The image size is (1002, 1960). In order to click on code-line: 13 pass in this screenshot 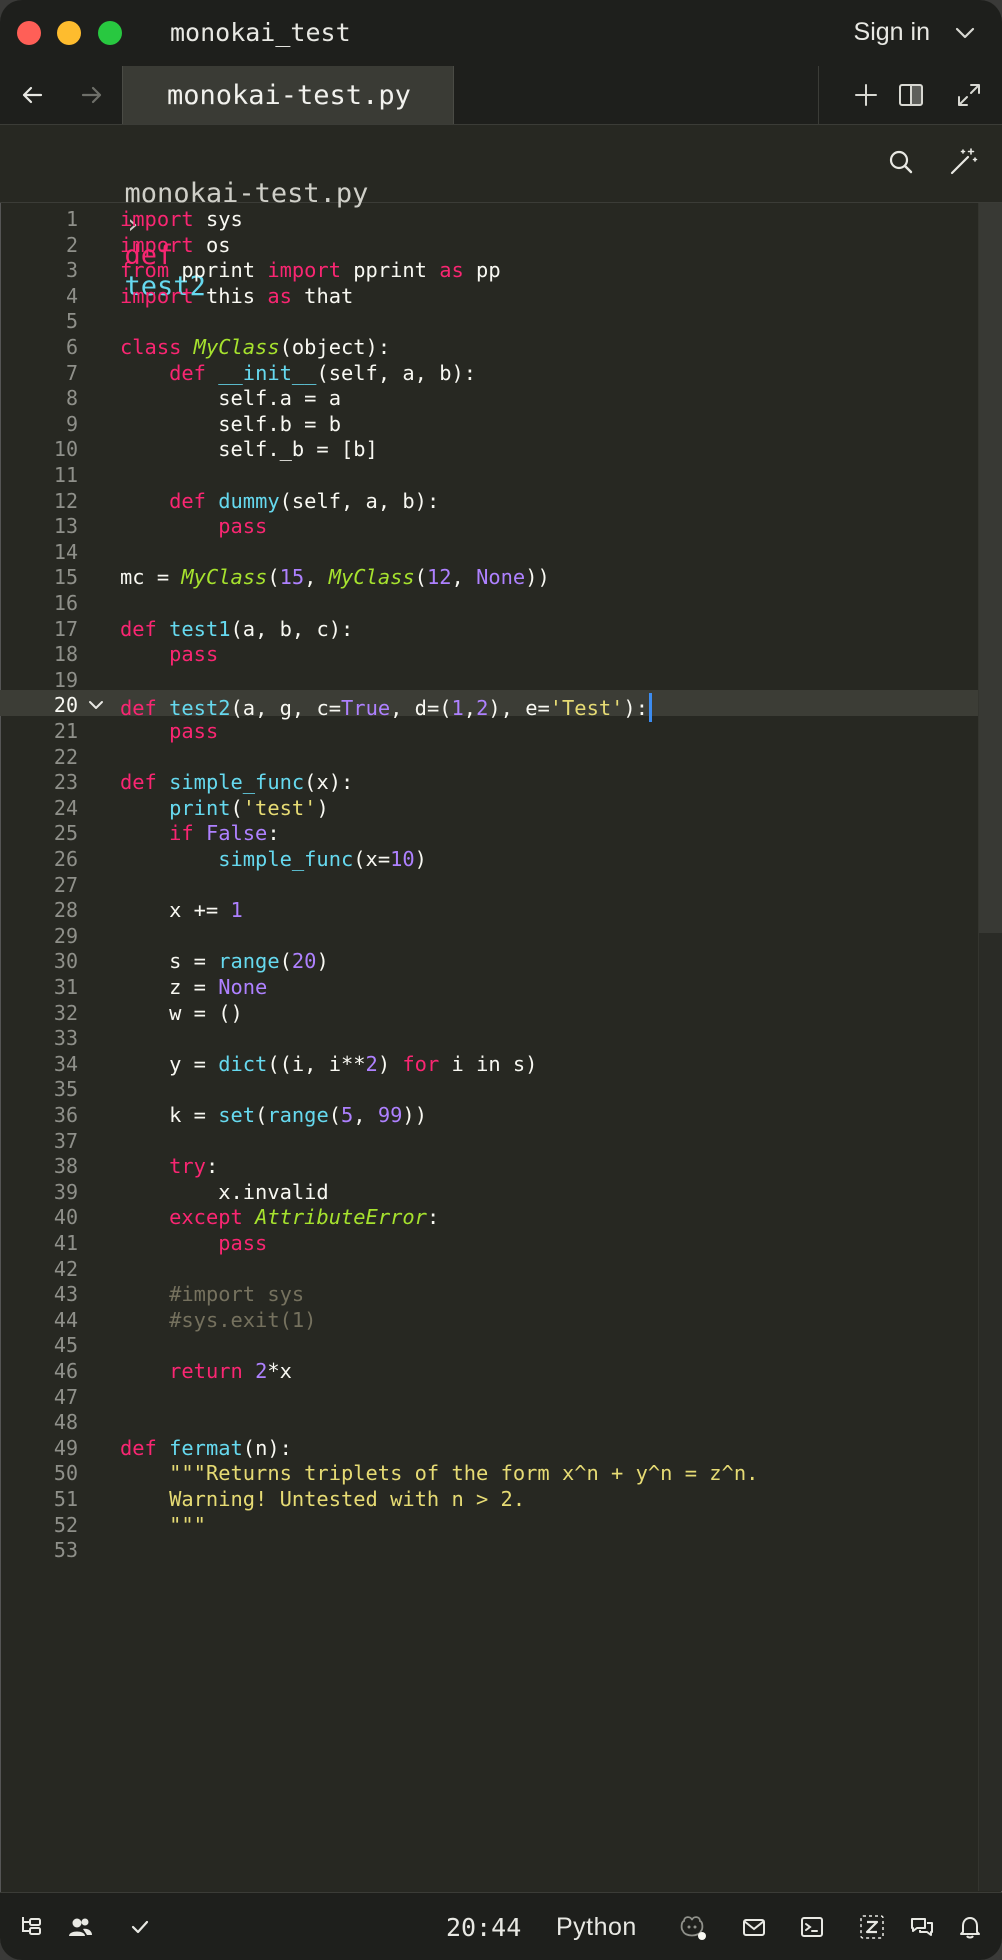, I will do `click(489, 524)`.